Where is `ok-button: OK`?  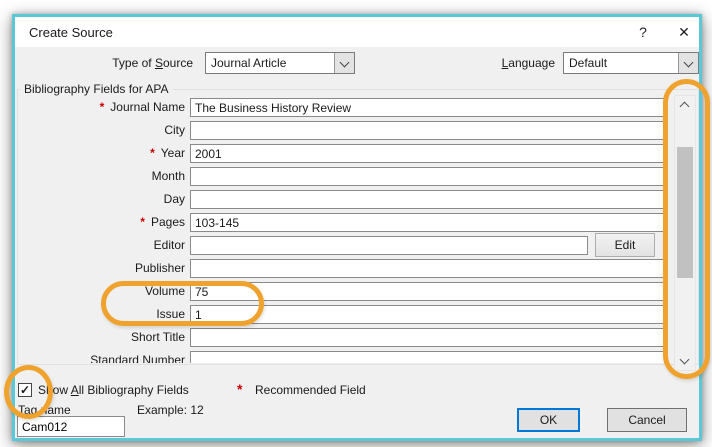
ok-button: OK is located at coordinates (548, 420).